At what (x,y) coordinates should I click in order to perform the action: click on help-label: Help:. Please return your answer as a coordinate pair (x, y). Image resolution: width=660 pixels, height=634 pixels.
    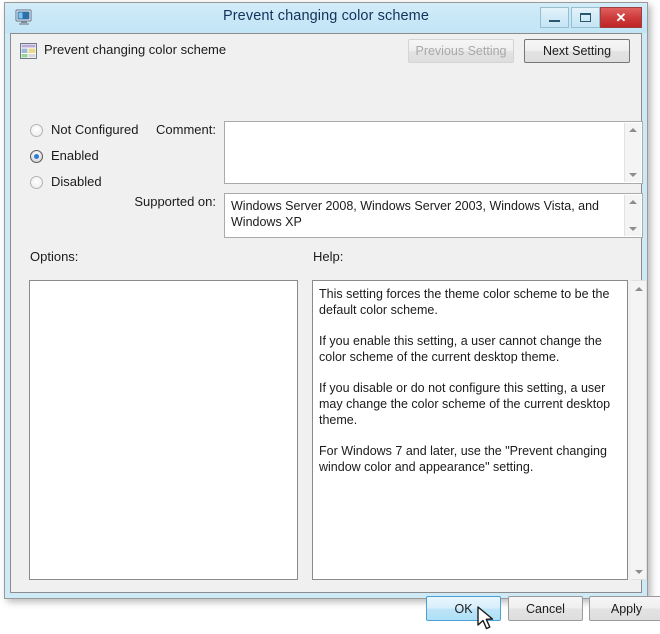
    Looking at the image, I should click on (328, 256).